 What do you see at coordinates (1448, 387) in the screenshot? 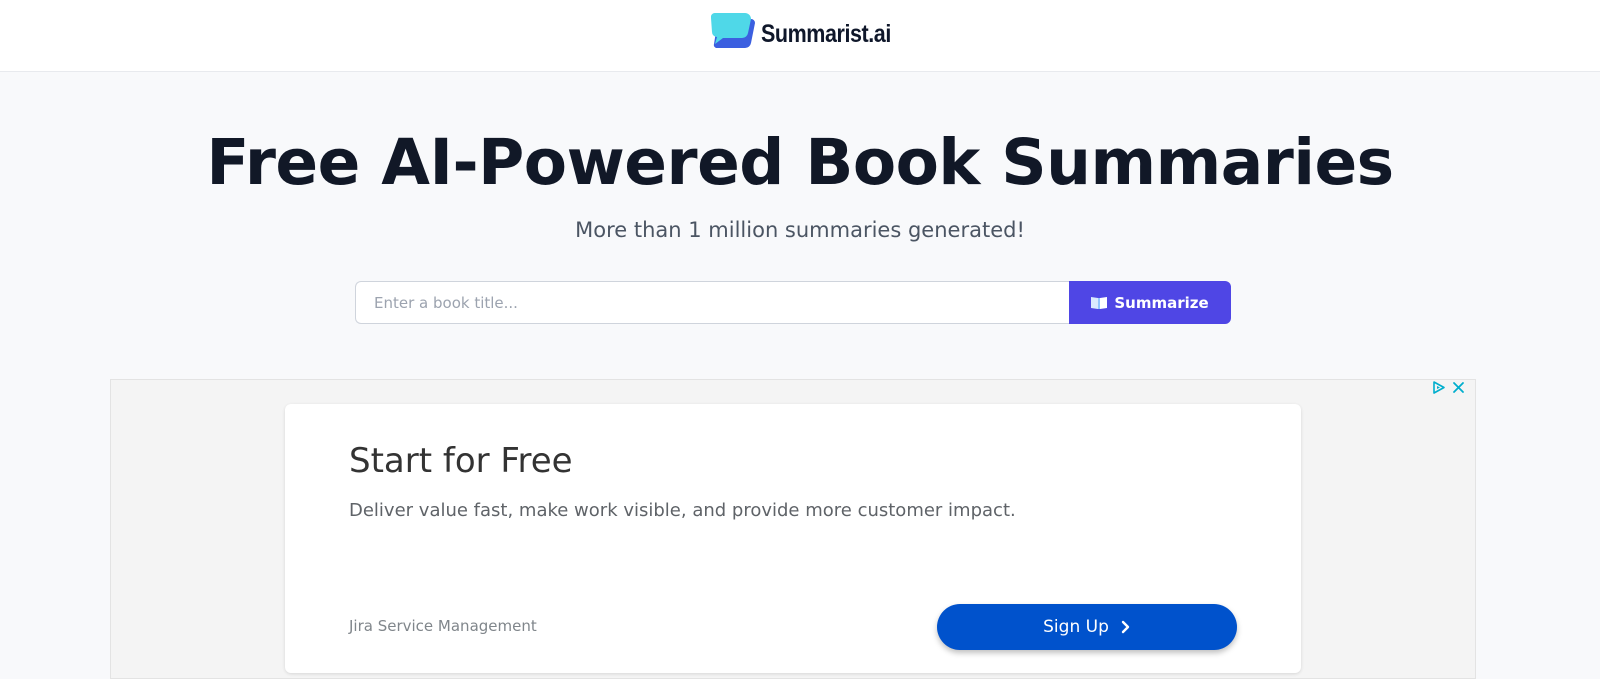
I see `ad-choices` at bounding box center [1448, 387].